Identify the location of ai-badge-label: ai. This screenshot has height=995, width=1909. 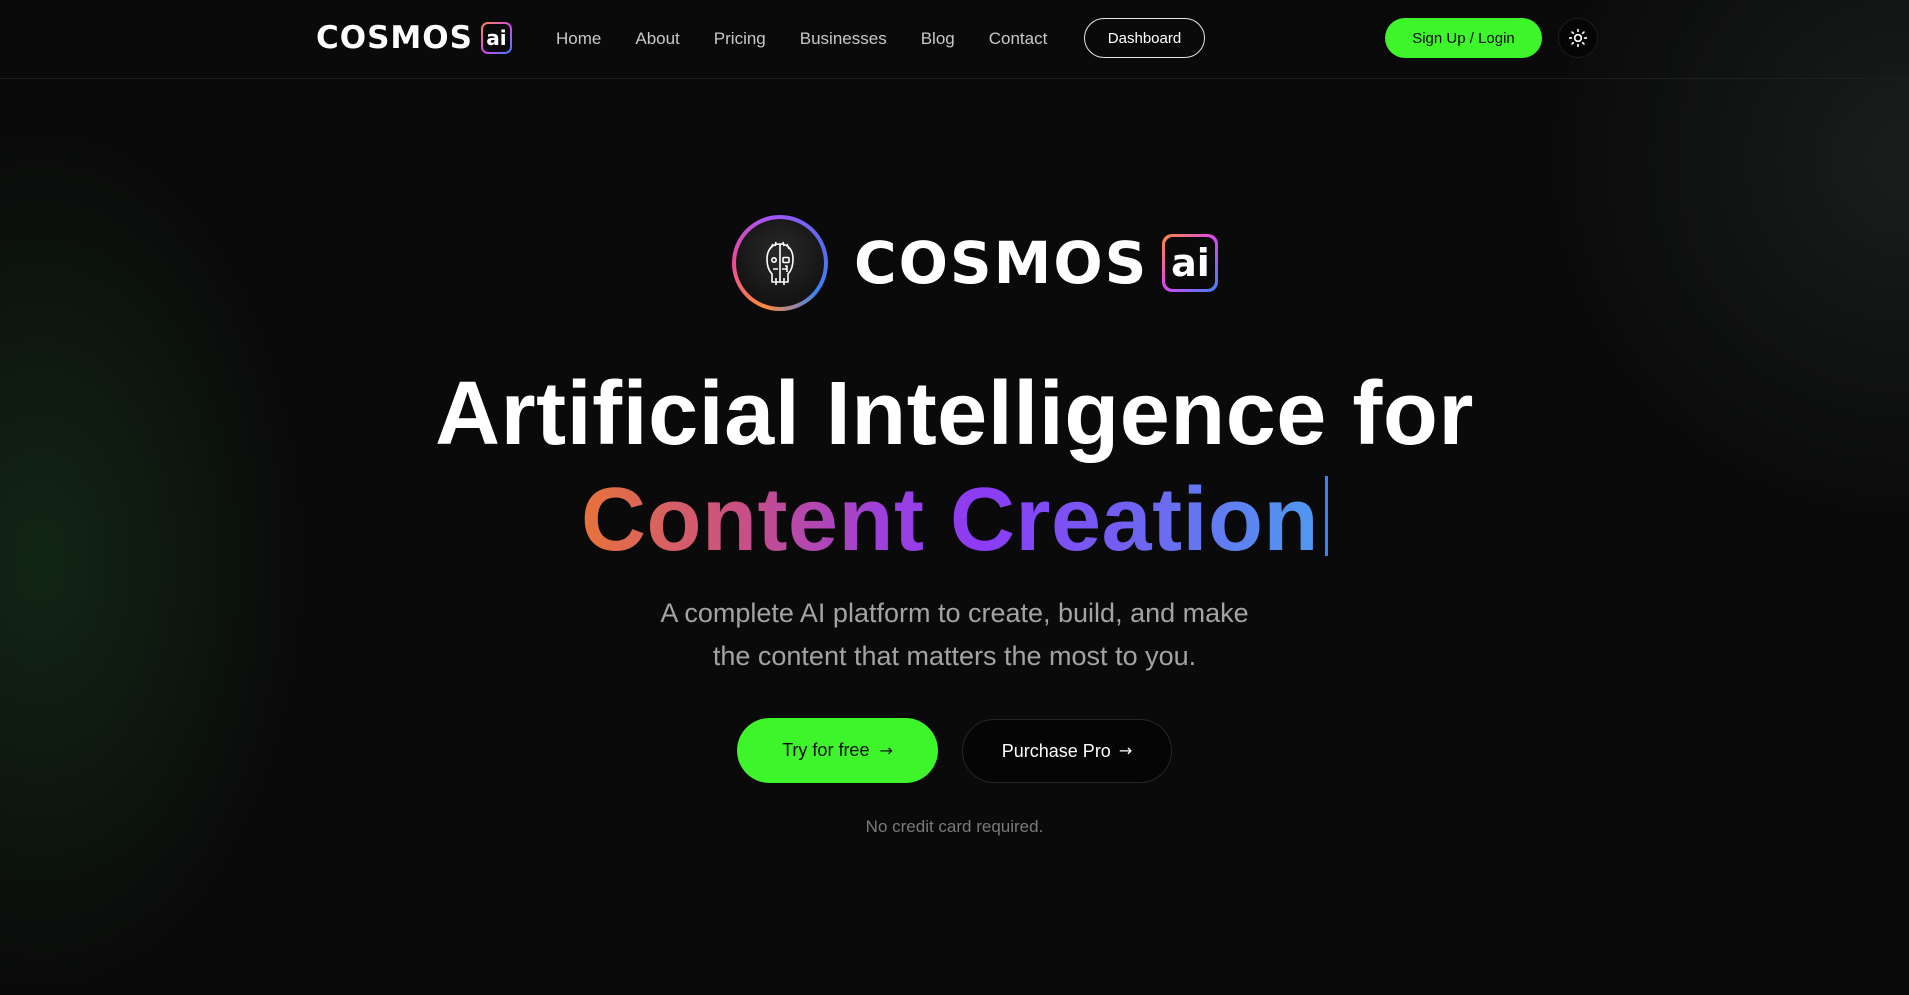
(496, 38).